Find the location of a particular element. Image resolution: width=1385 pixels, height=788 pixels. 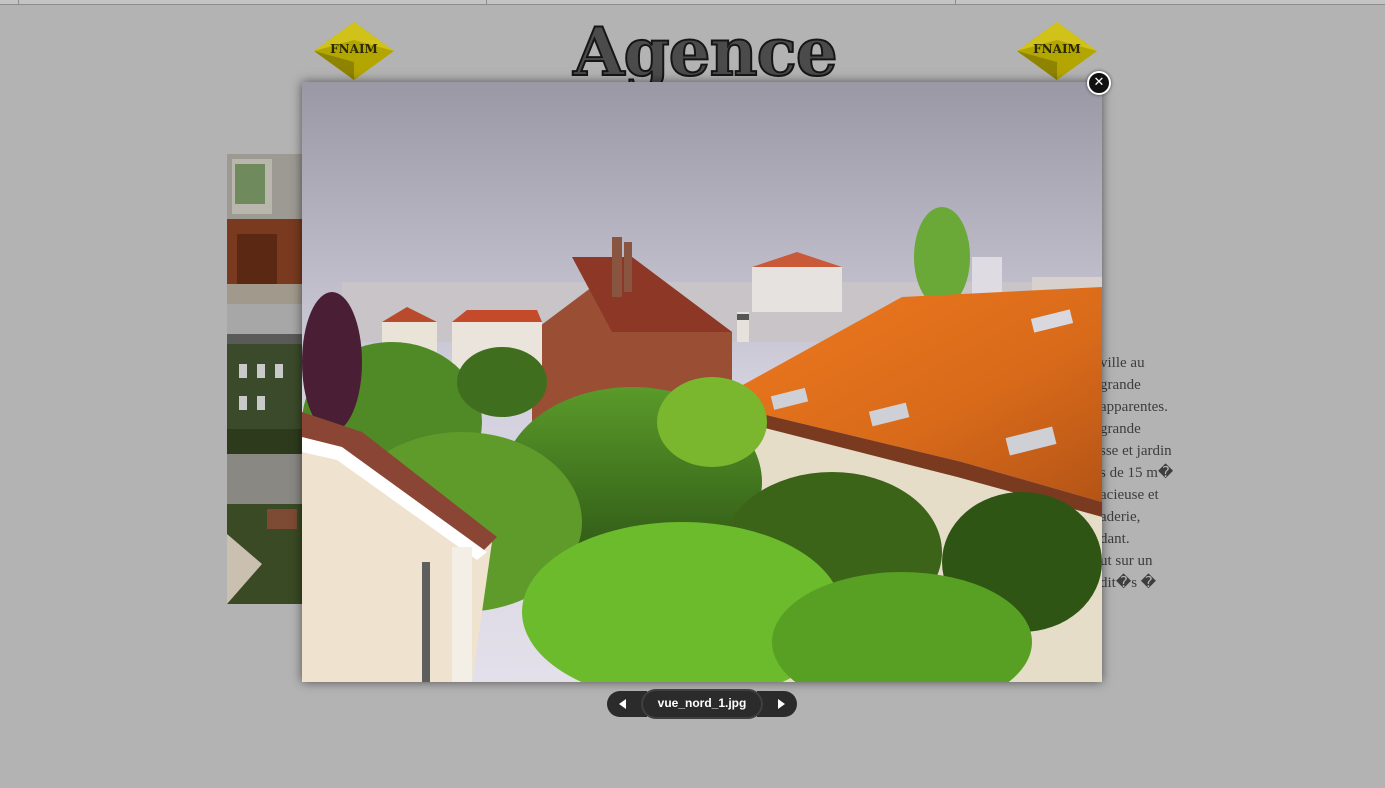

close-button: ✕ is located at coordinates (1099, 83).